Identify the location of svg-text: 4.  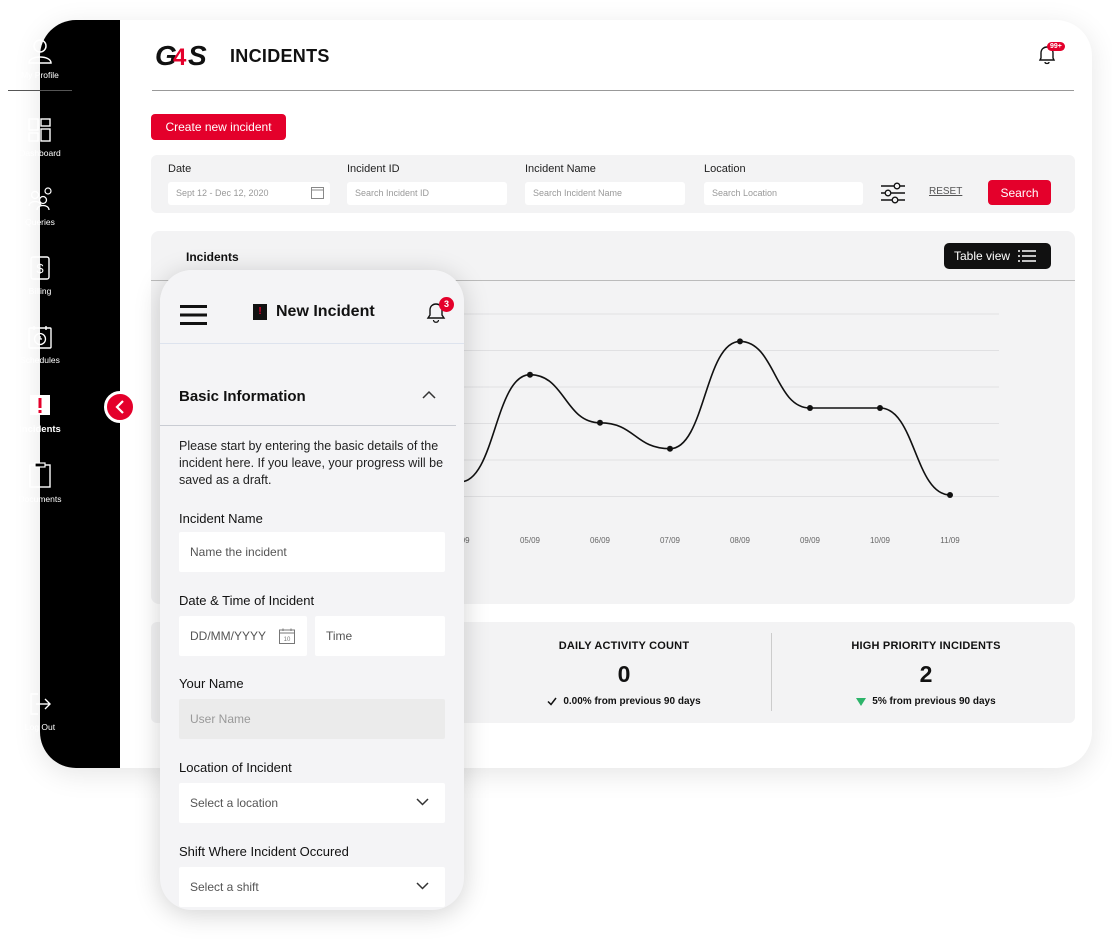
(180, 57).